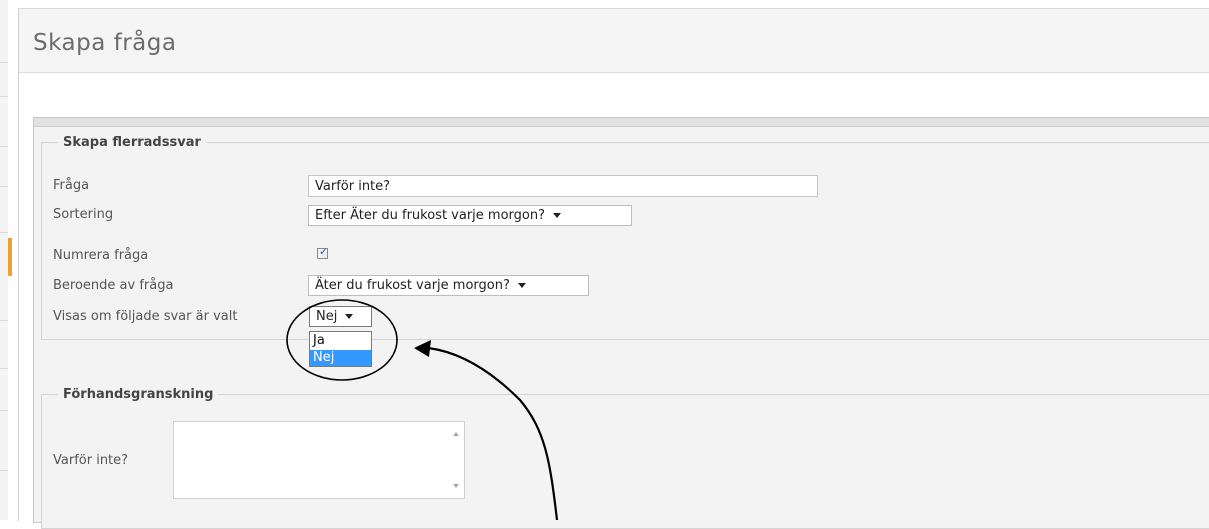 This screenshot has width=1209, height=529. What do you see at coordinates (319, 460) in the screenshot?
I see `preview-answer-textarea` at bounding box center [319, 460].